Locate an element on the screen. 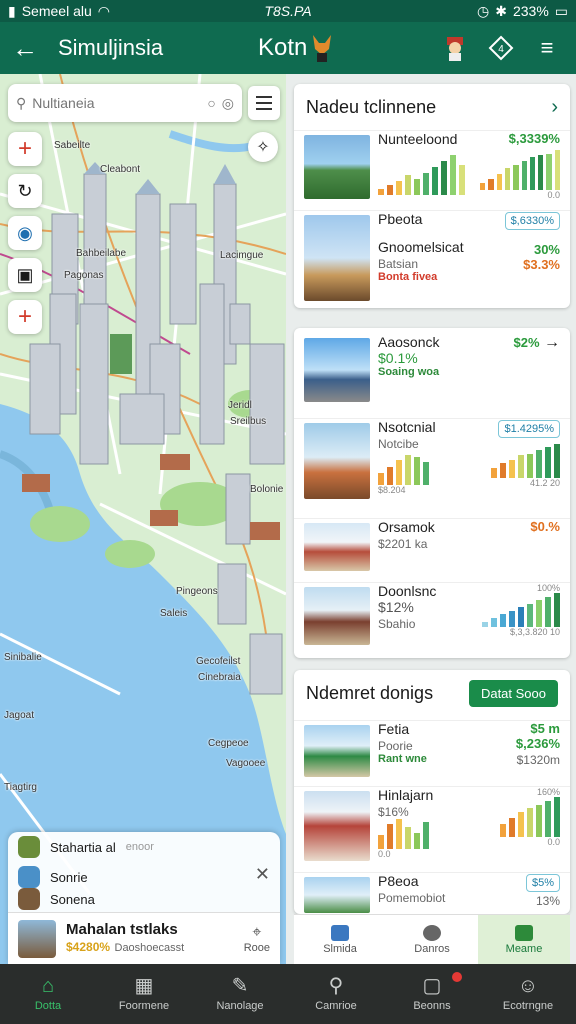 The height and width of the screenshot is (1024, 576). mini-bar-chart is located at coordinates (520, 170).